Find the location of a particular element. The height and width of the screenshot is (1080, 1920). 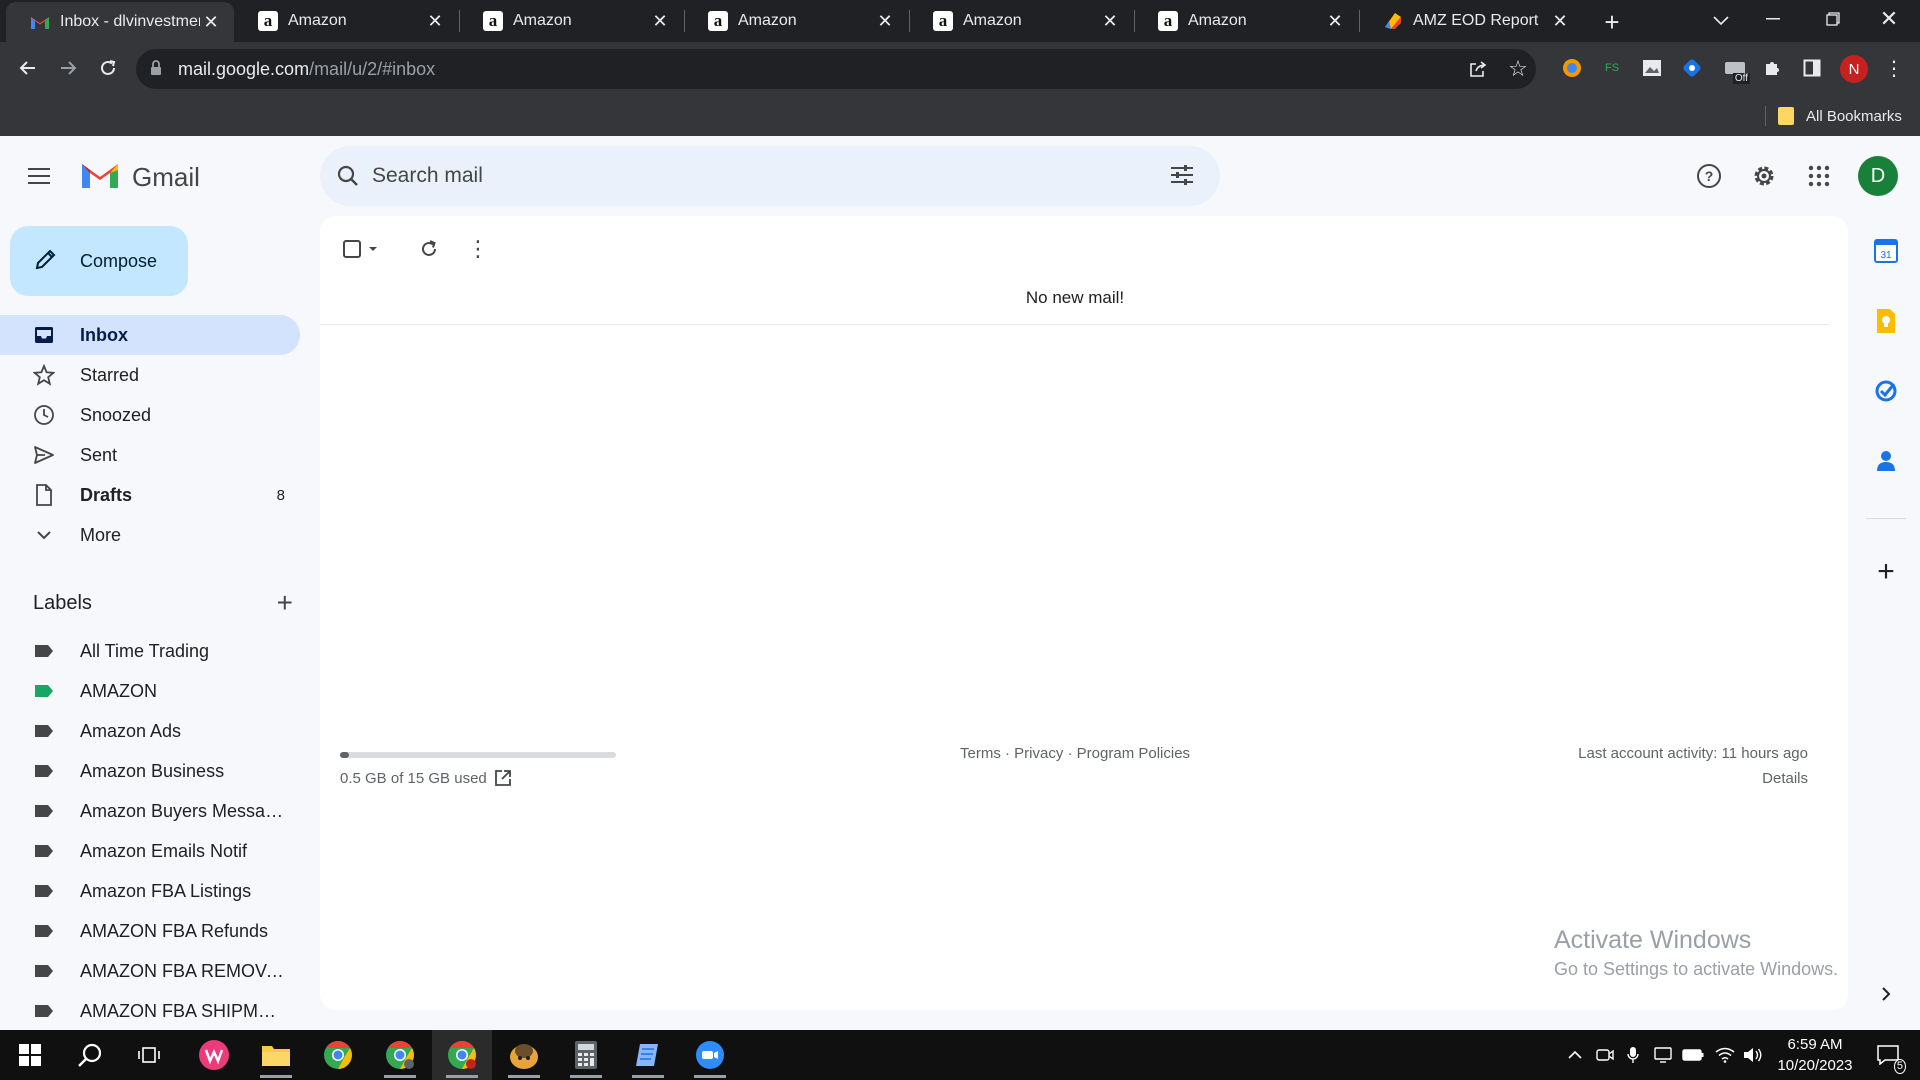

notification-center-icon: 5 is located at coordinates (1888, 1055).